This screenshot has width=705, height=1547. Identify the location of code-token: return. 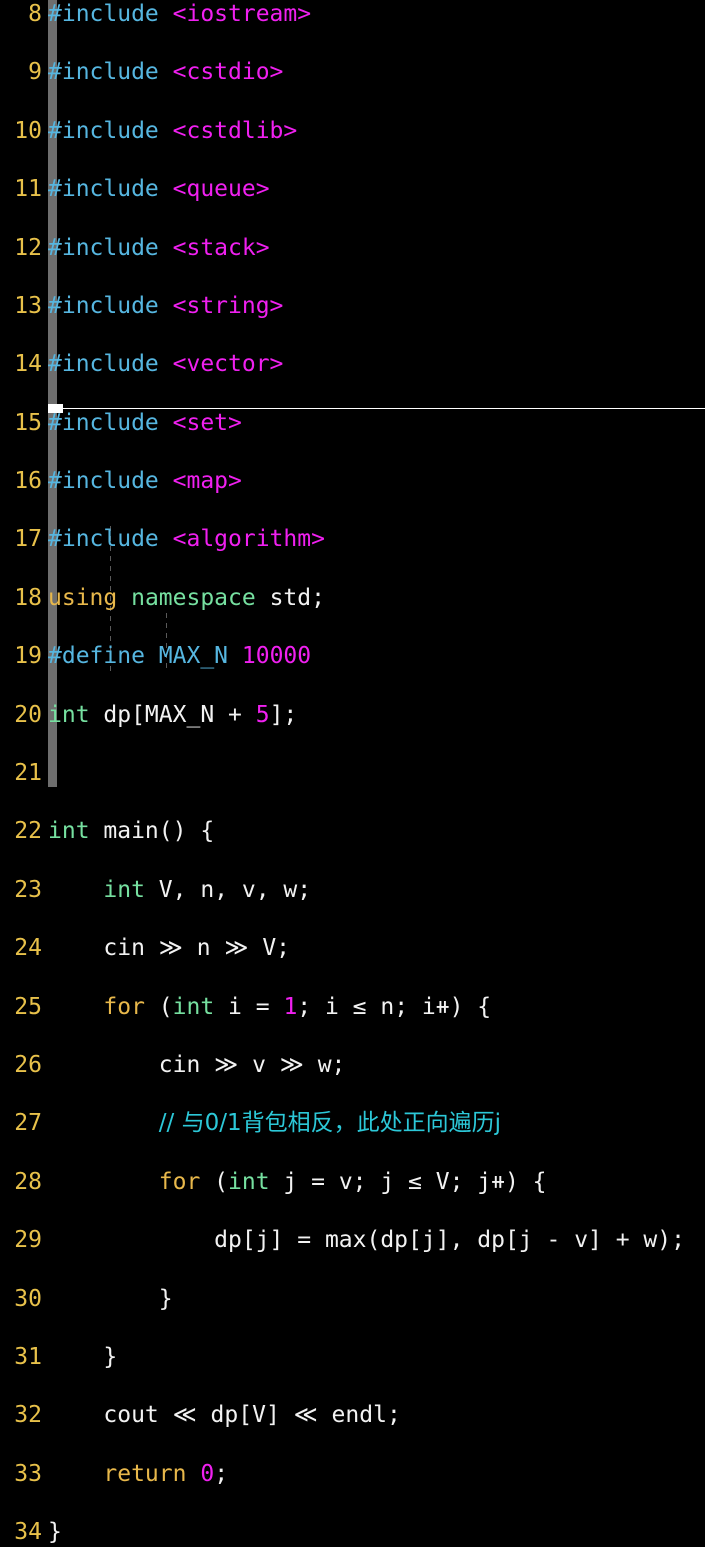
(152, 1473).